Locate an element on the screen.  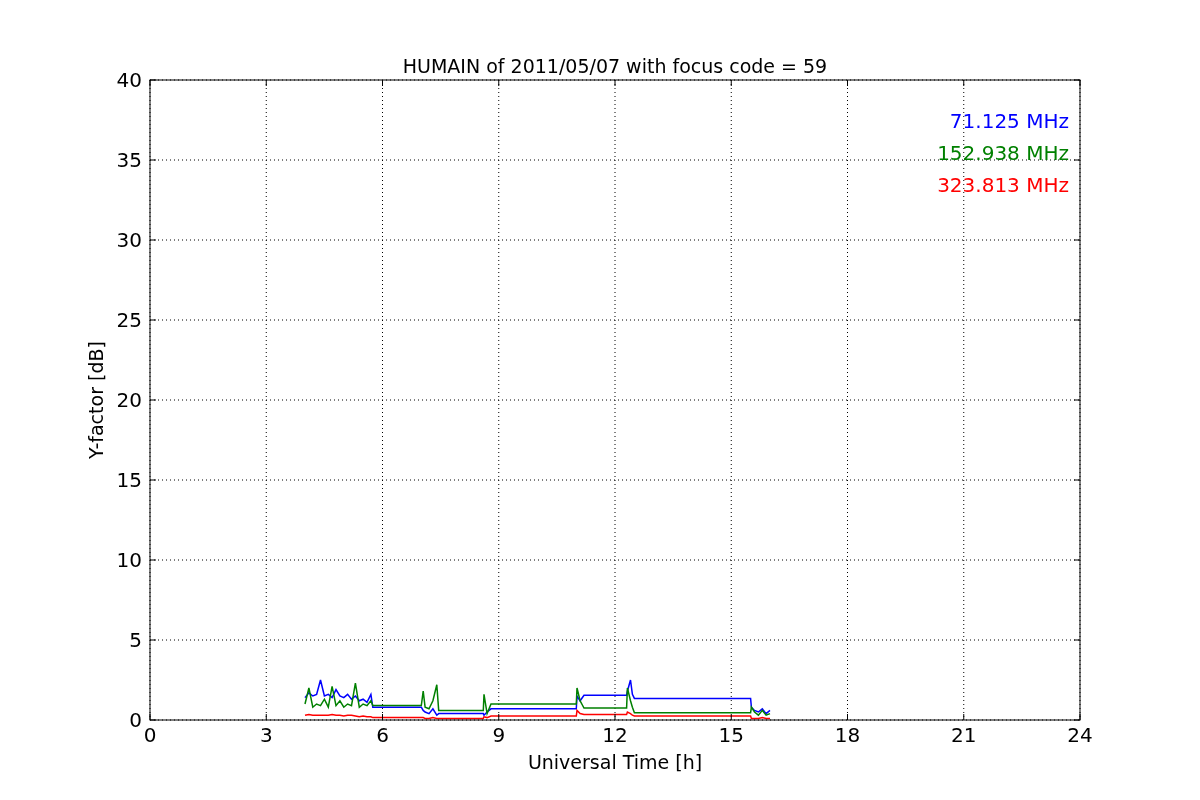
x-axis-label: Universal Time [h] is located at coordinates (615, 762).